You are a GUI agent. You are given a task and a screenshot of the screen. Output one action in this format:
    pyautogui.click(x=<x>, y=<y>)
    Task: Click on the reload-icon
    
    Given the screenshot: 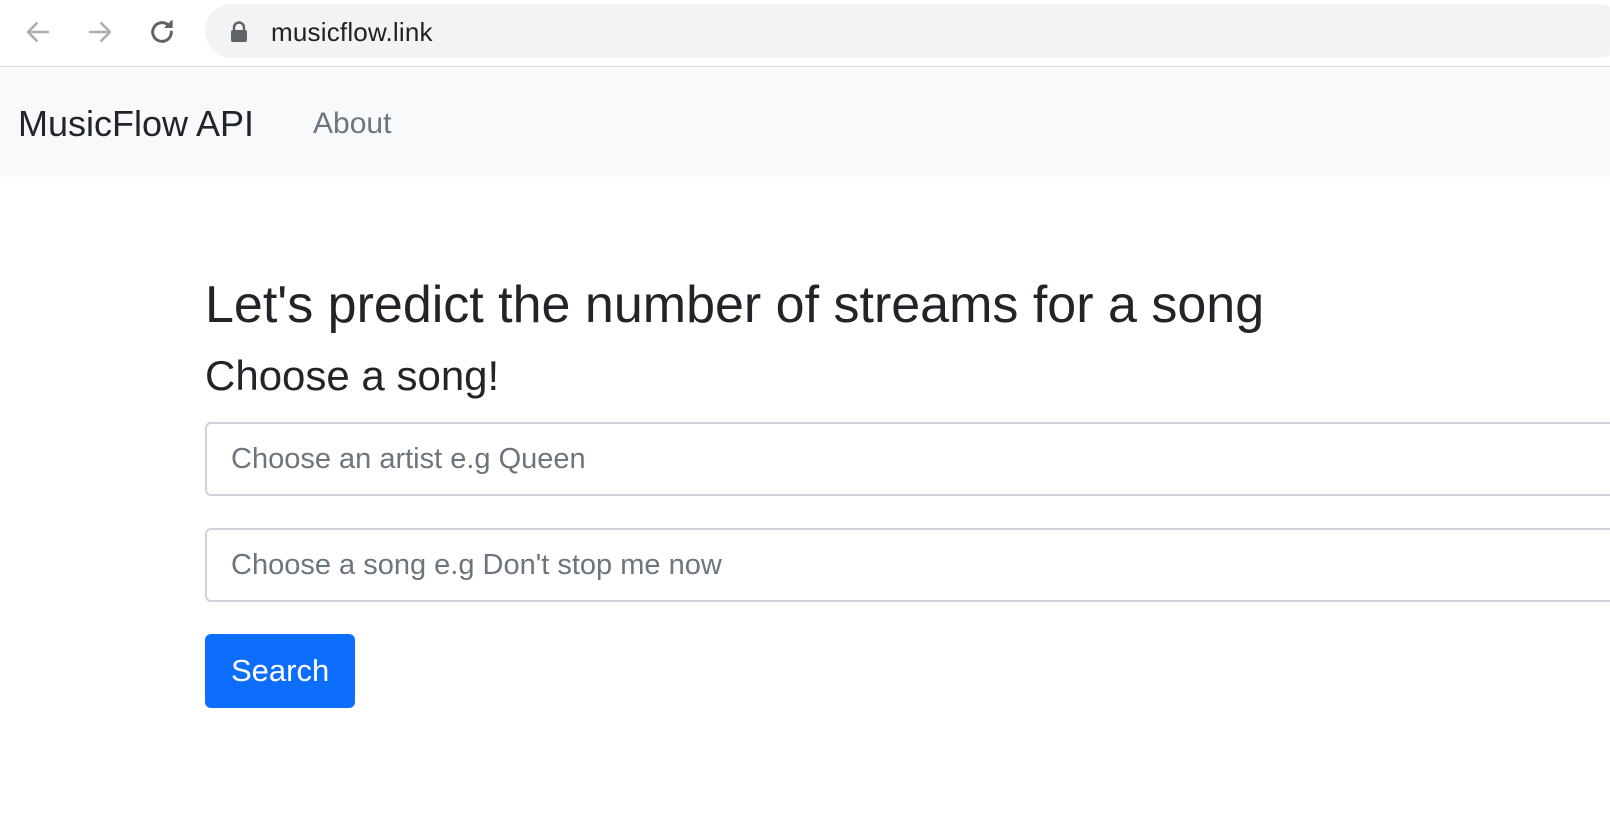 What is the action you would take?
    pyautogui.click(x=162, y=31)
    